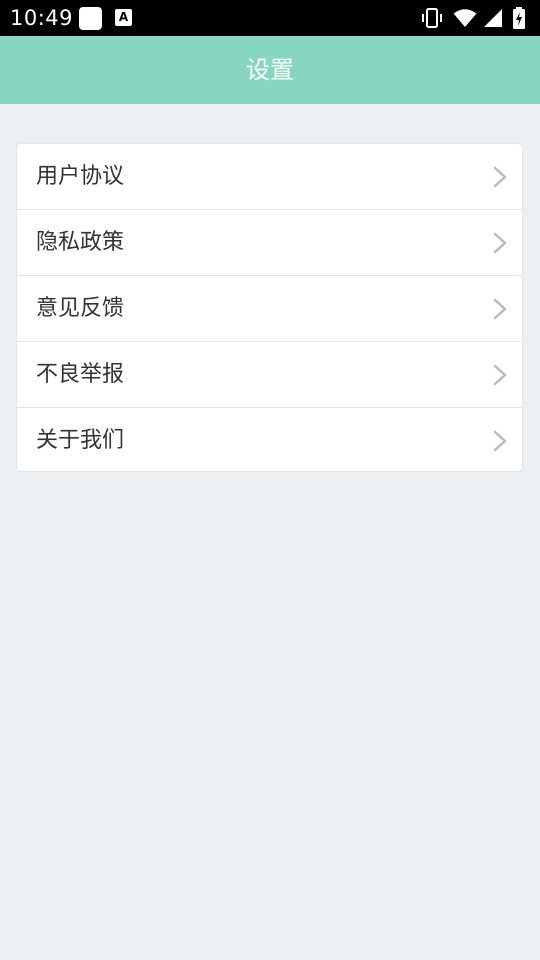  What do you see at coordinates (465, 18) in the screenshot?
I see `wifi-icon` at bounding box center [465, 18].